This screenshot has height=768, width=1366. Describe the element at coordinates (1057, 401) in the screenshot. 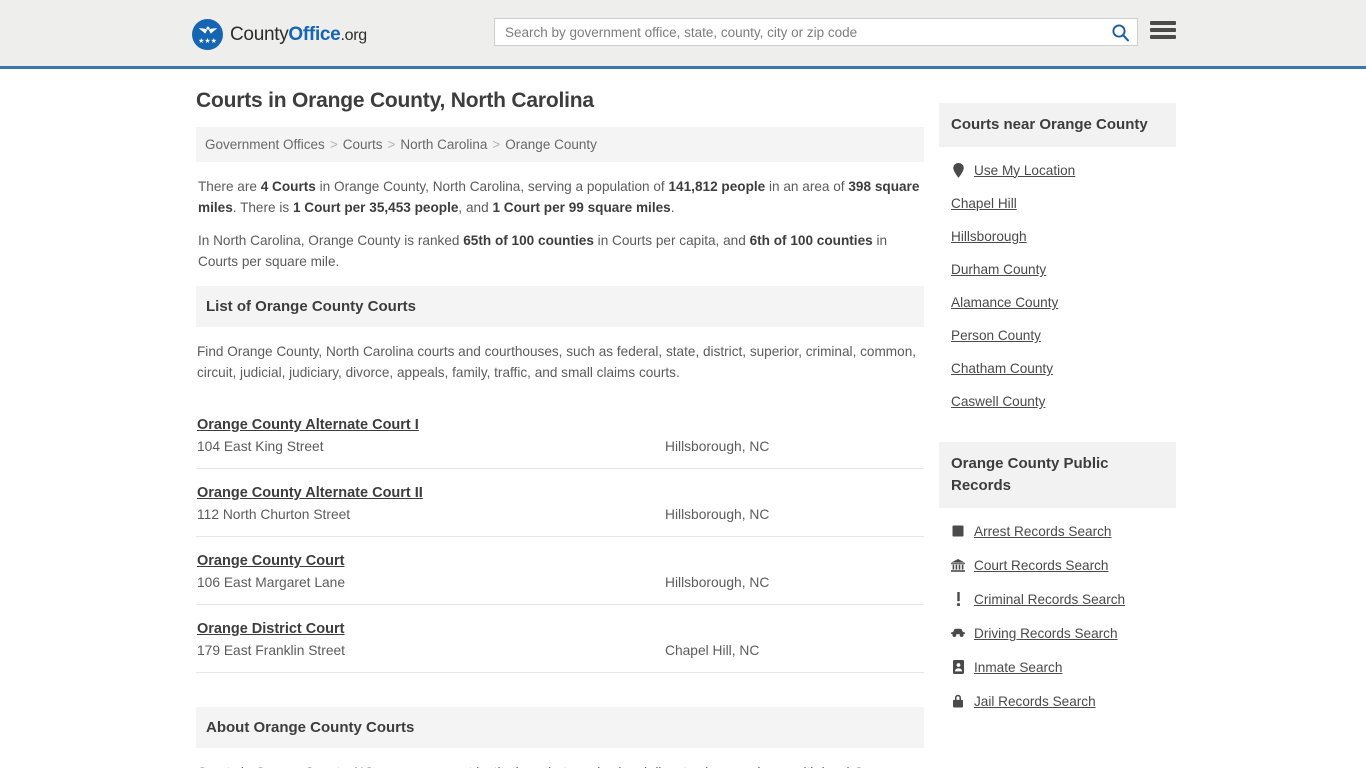

I see `sidebar-item-caswell-county: Caswell County` at that location.